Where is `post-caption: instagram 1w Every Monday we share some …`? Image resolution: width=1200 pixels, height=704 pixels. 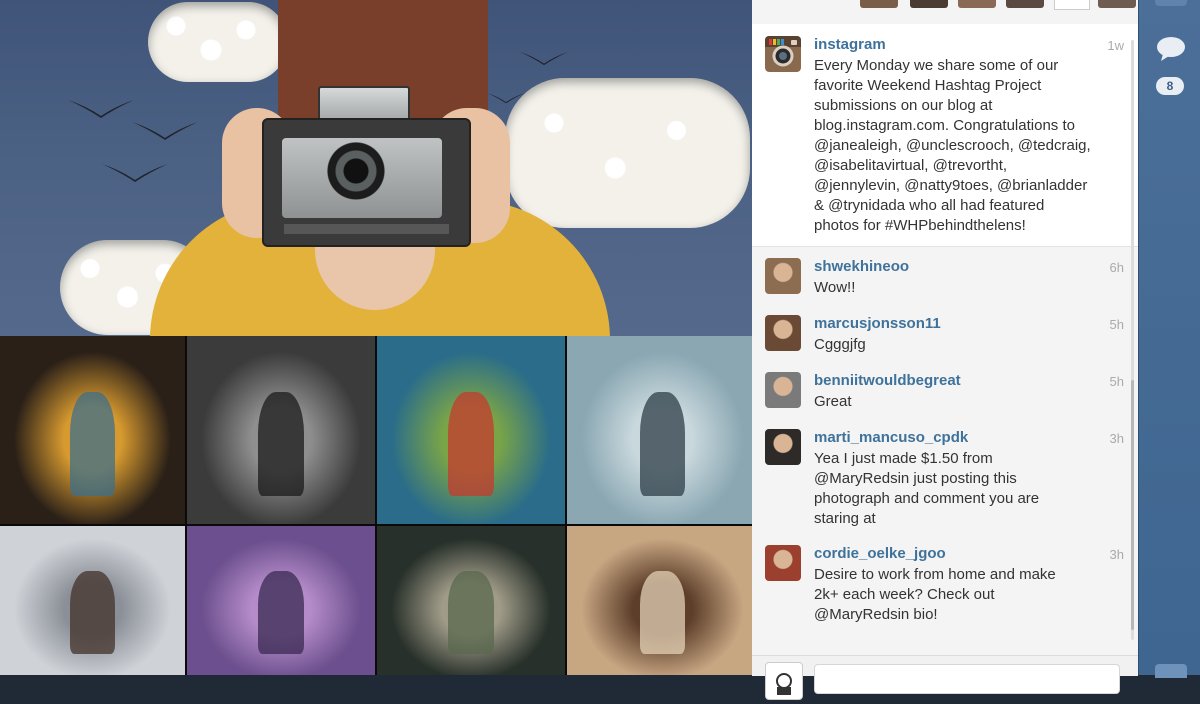 post-caption: instagram 1w Every Monday we share some … is located at coordinates (945, 135).